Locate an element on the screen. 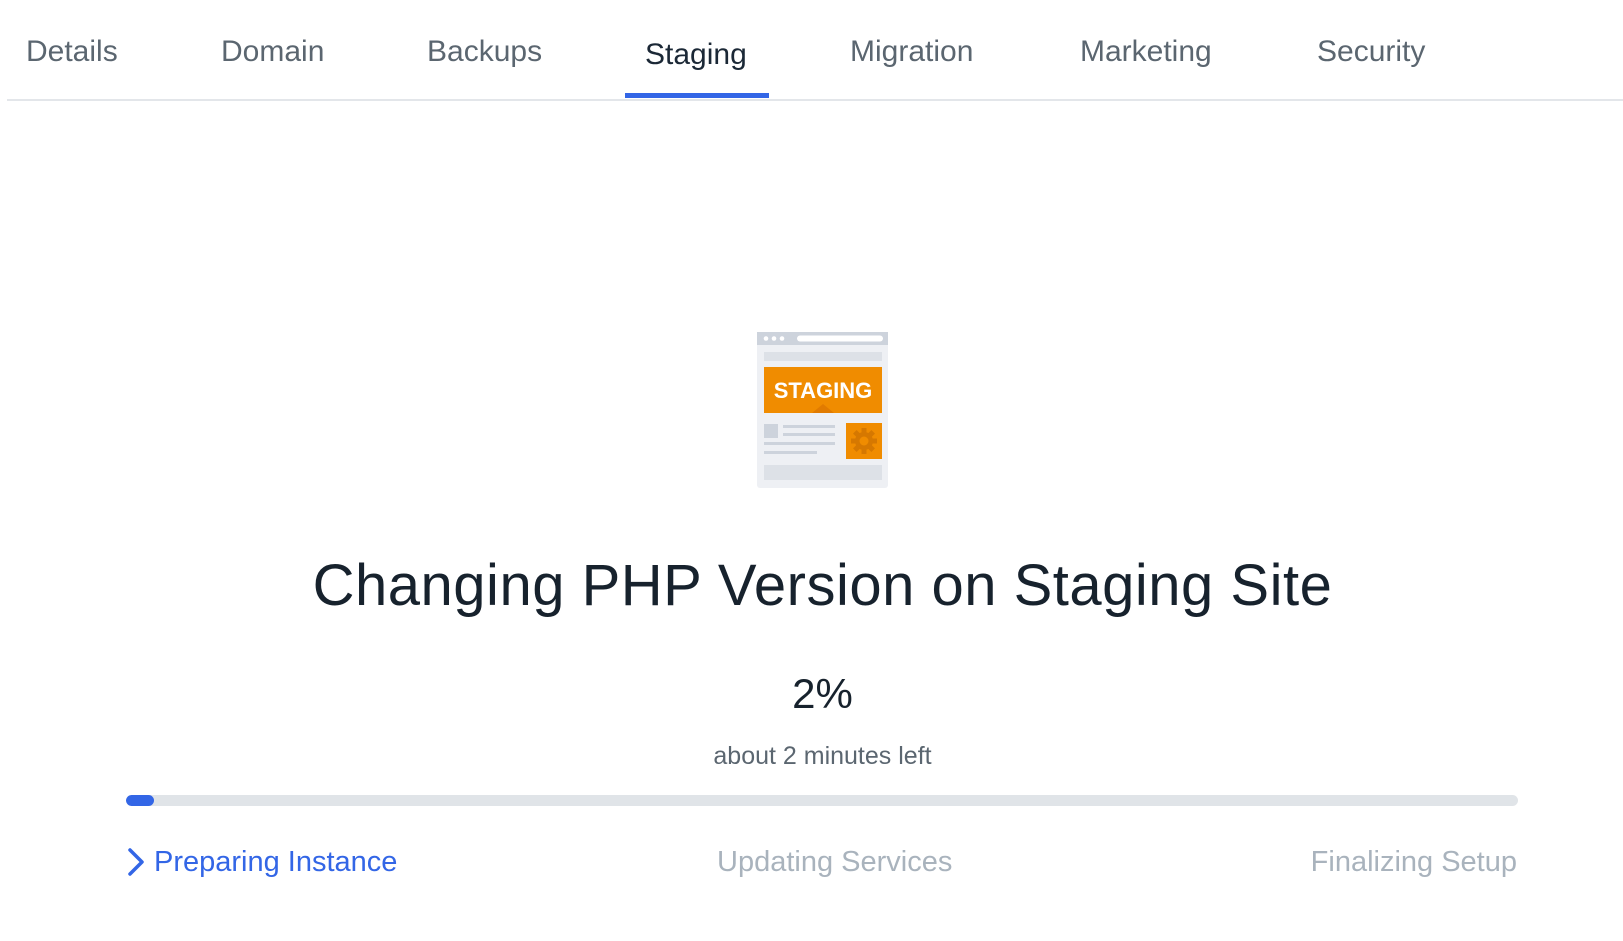 The height and width of the screenshot is (941, 1623). tab-security: Security is located at coordinates (1371, 65).